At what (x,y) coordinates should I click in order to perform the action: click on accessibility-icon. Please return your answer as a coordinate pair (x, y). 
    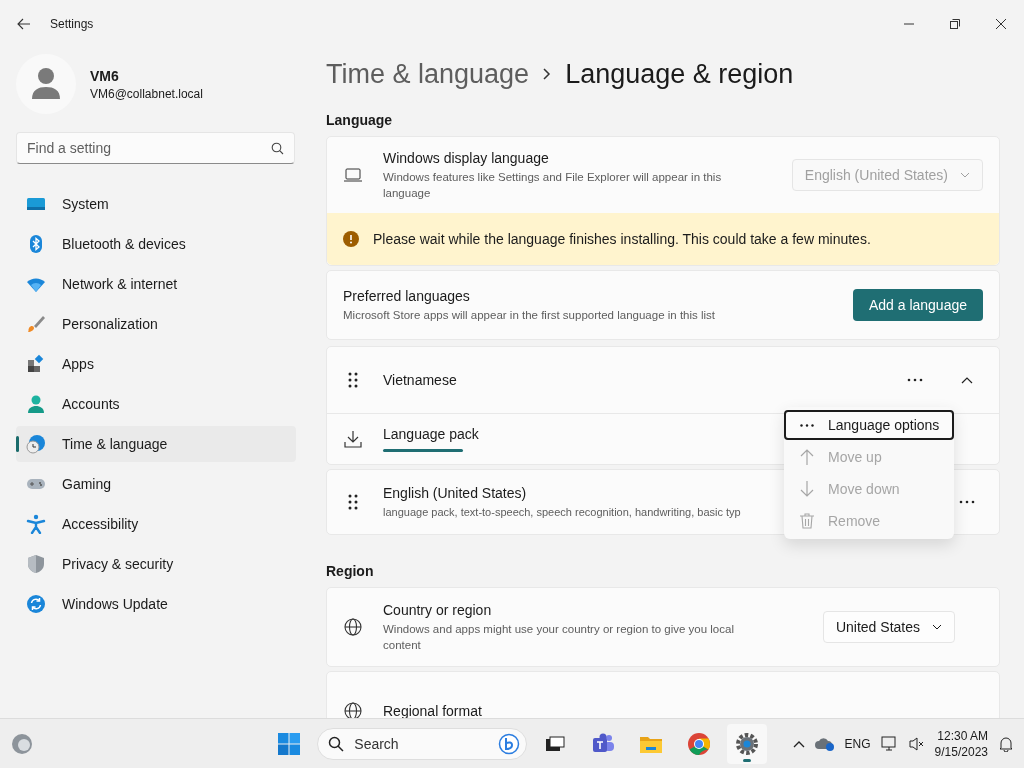
    Looking at the image, I should click on (36, 524).